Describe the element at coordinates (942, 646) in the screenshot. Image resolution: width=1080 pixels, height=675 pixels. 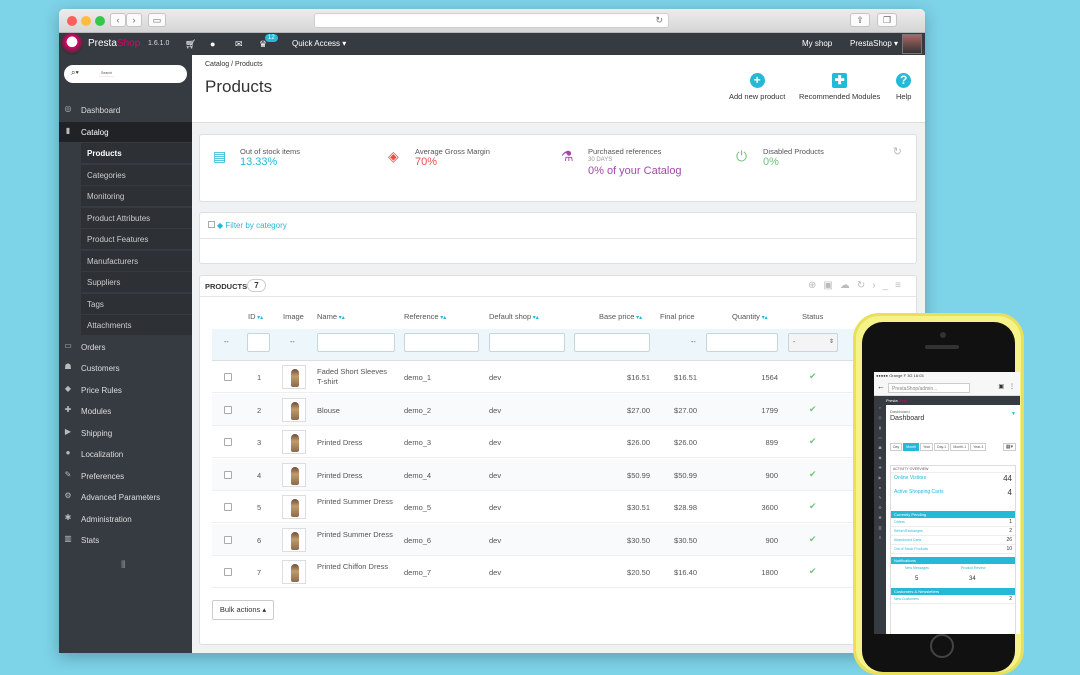
I see `home-button` at that location.